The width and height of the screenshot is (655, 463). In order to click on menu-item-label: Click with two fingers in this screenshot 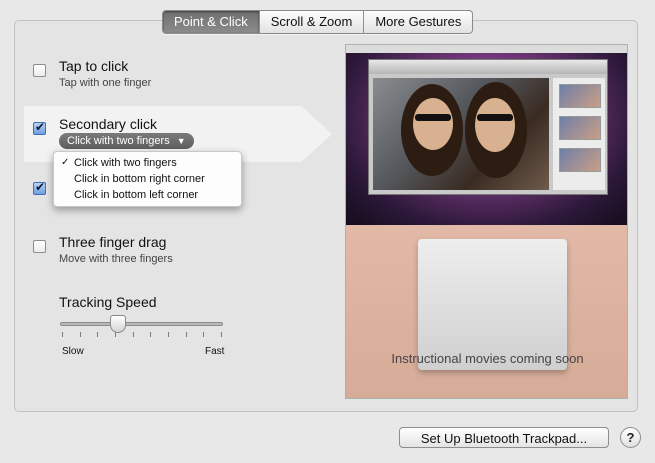, I will do `click(125, 163)`.